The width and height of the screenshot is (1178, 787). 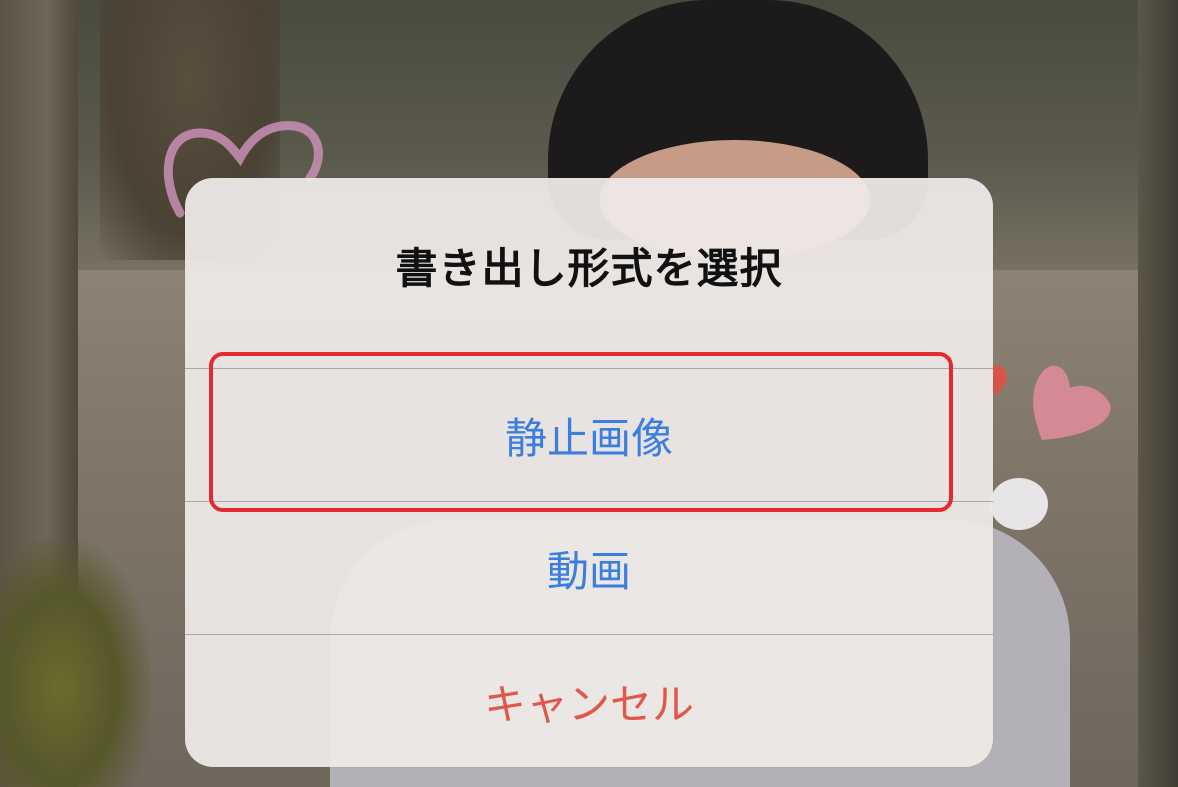 I want to click on cancel-button: キャンセル, so click(x=589, y=701).